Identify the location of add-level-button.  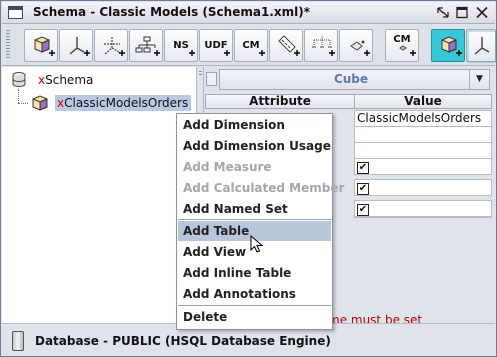
(321, 45).